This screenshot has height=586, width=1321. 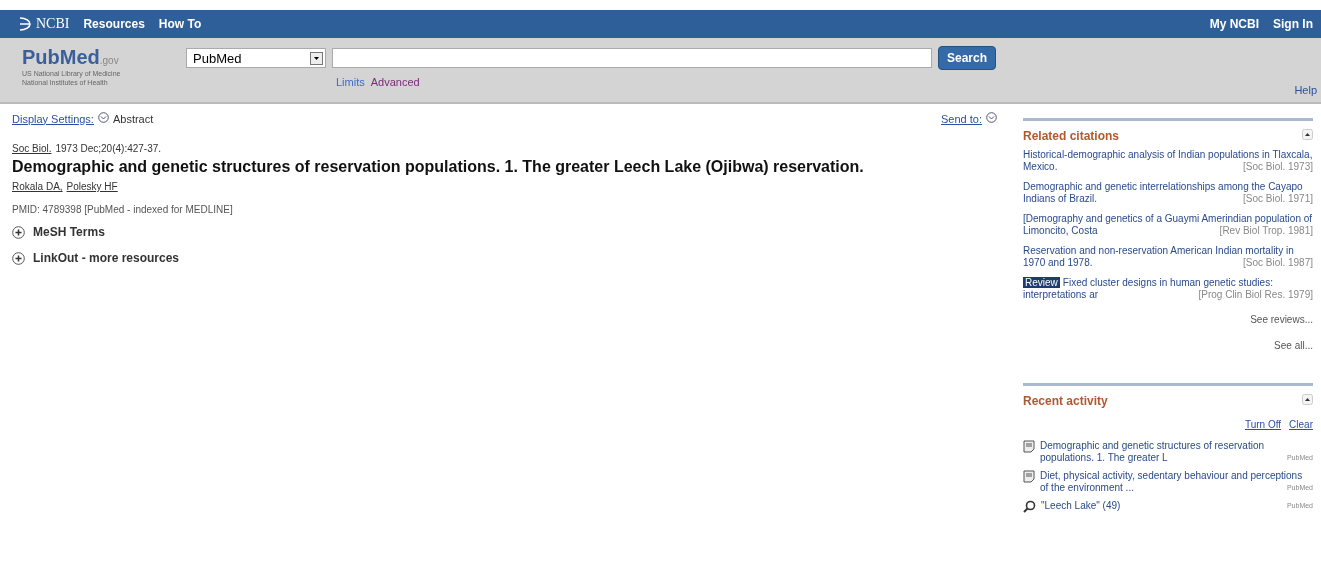 What do you see at coordinates (1168, 257) in the screenshot?
I see `related-citation-link: Reservation and non-reservation American Indian mortality in 1970 and 1978. [Soc Biol. 1987]` at bounding box center [1168, 257].